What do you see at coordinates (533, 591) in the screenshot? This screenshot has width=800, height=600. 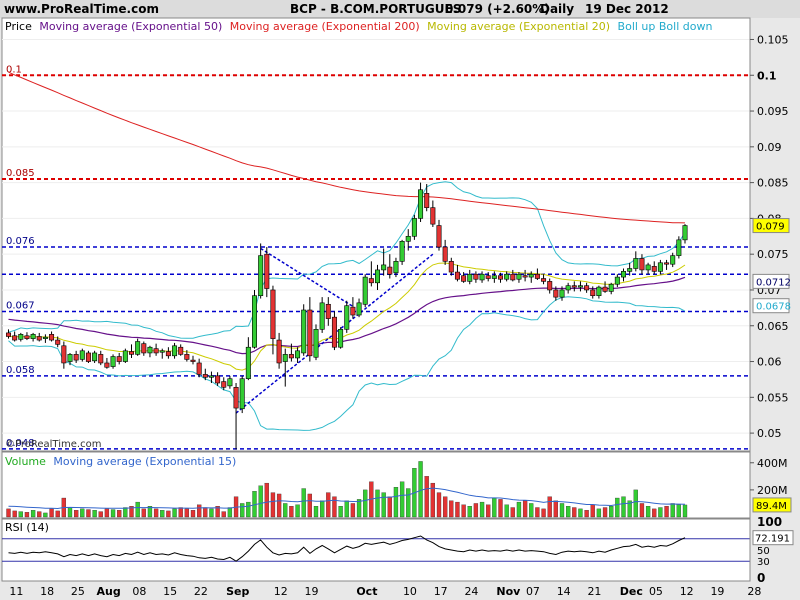 I see `date-tick-label: 07` at bounding box center [533, 591].